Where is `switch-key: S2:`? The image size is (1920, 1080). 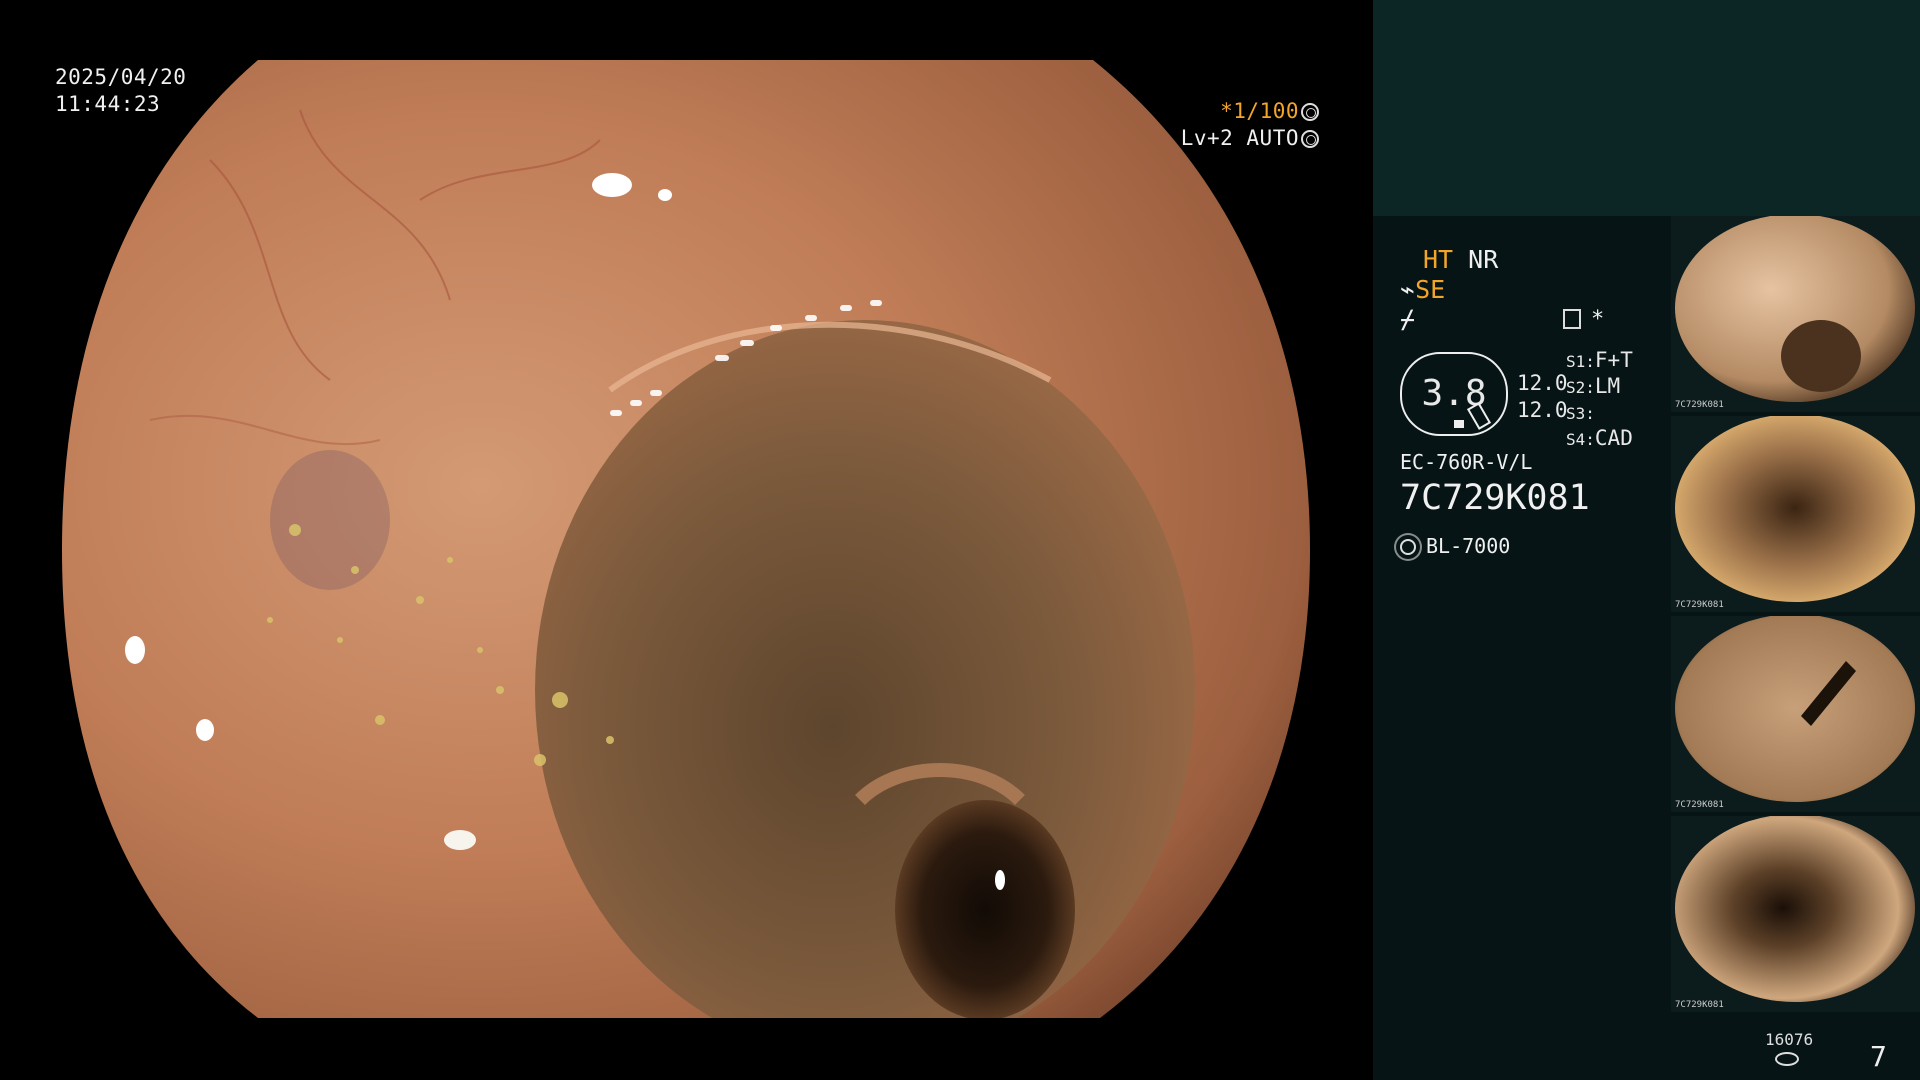
switch-key: S2: is located at coordinates (1580, 387).